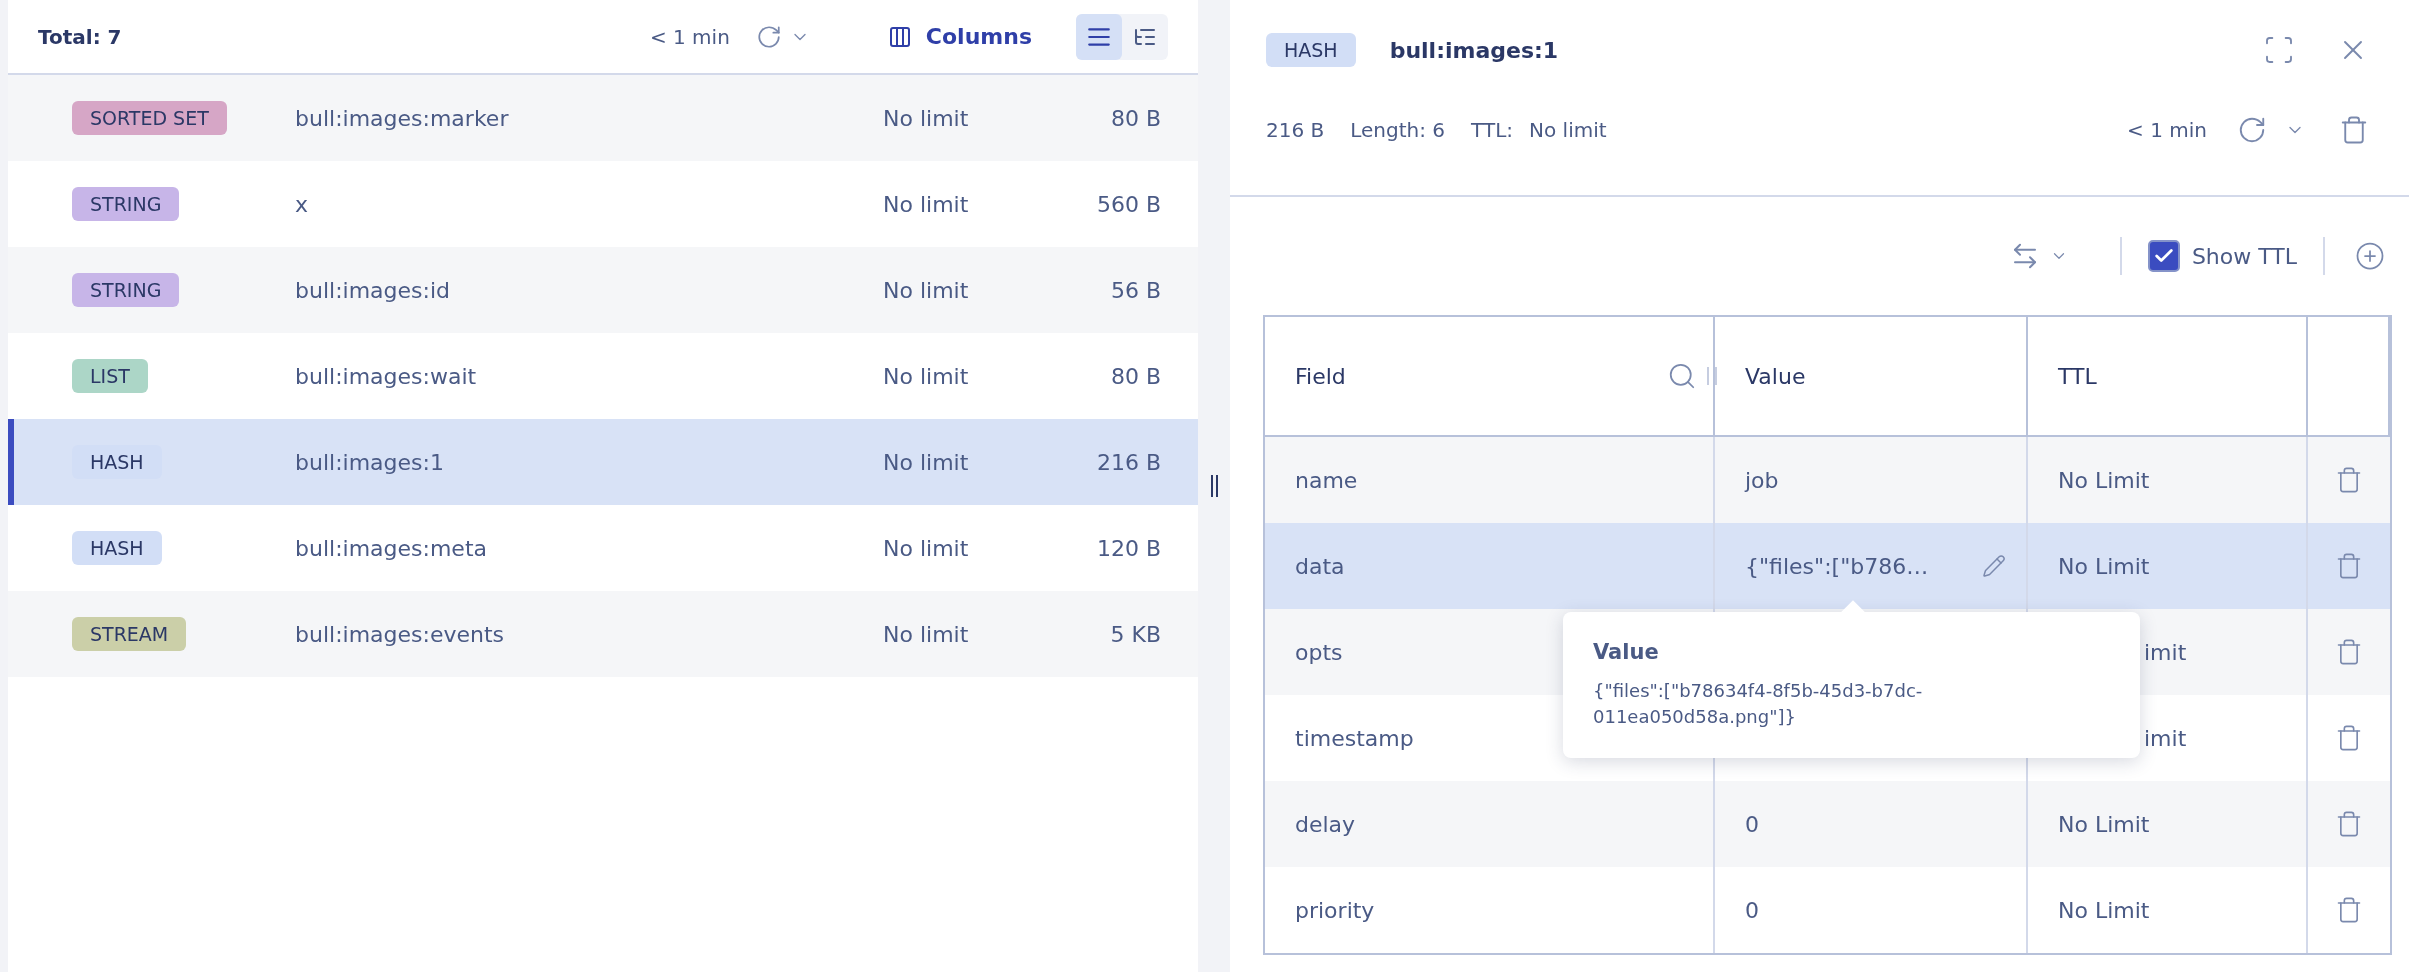 The height and width of the screenshot is (972, 2409). I want to click on list-view-toggle, so click(1099, 36).